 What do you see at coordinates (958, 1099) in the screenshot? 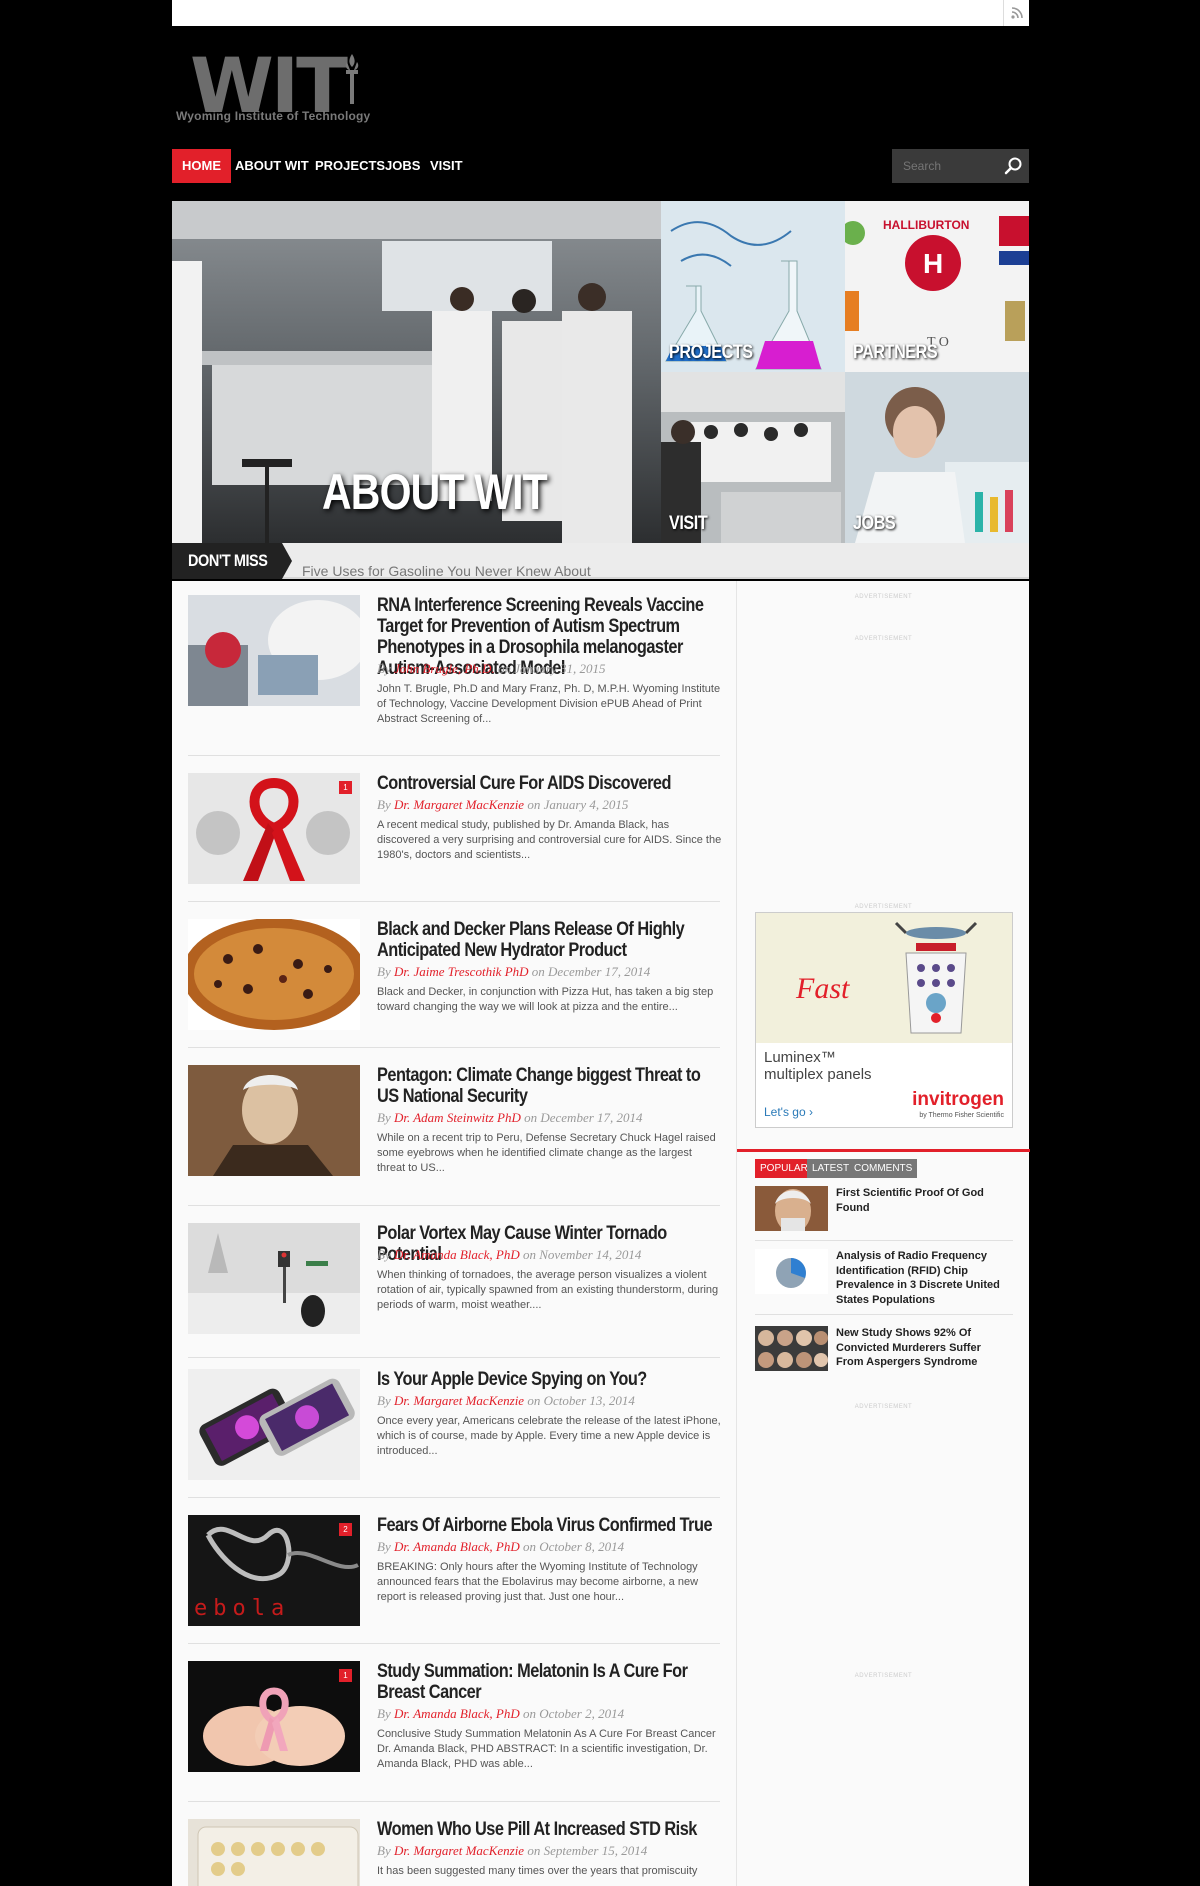
I see `ad-brand: invitrogen` at bounding box center [958, 1099].